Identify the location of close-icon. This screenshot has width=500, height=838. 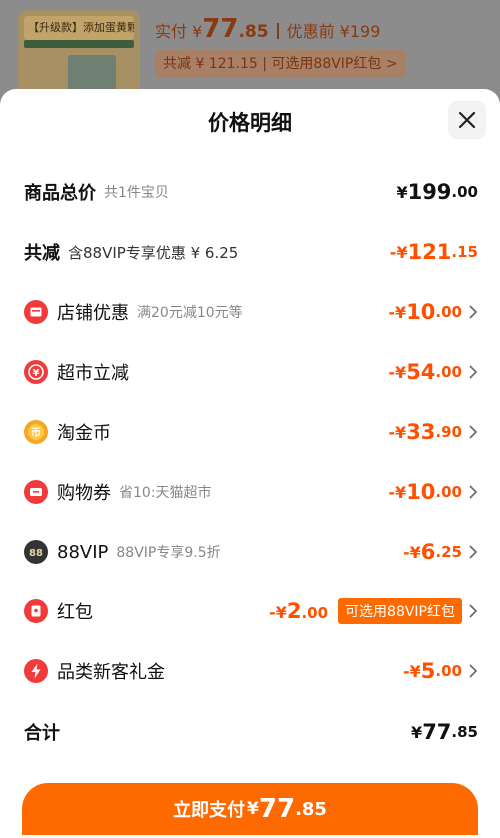
(467, 120).